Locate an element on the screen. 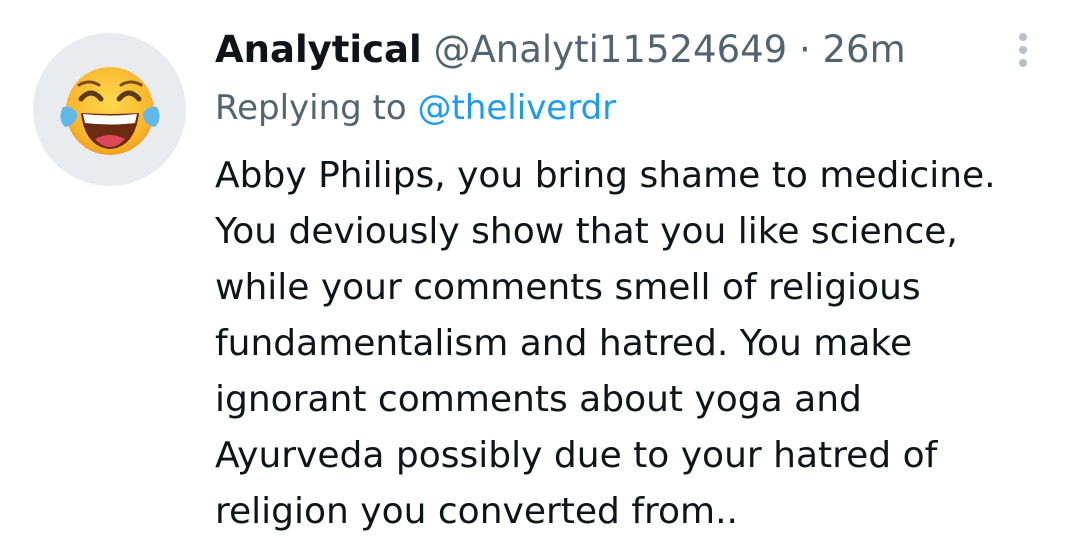 The image size is (1080, 538). more-options-vertical-icon is located at coordinates (1023, 50).